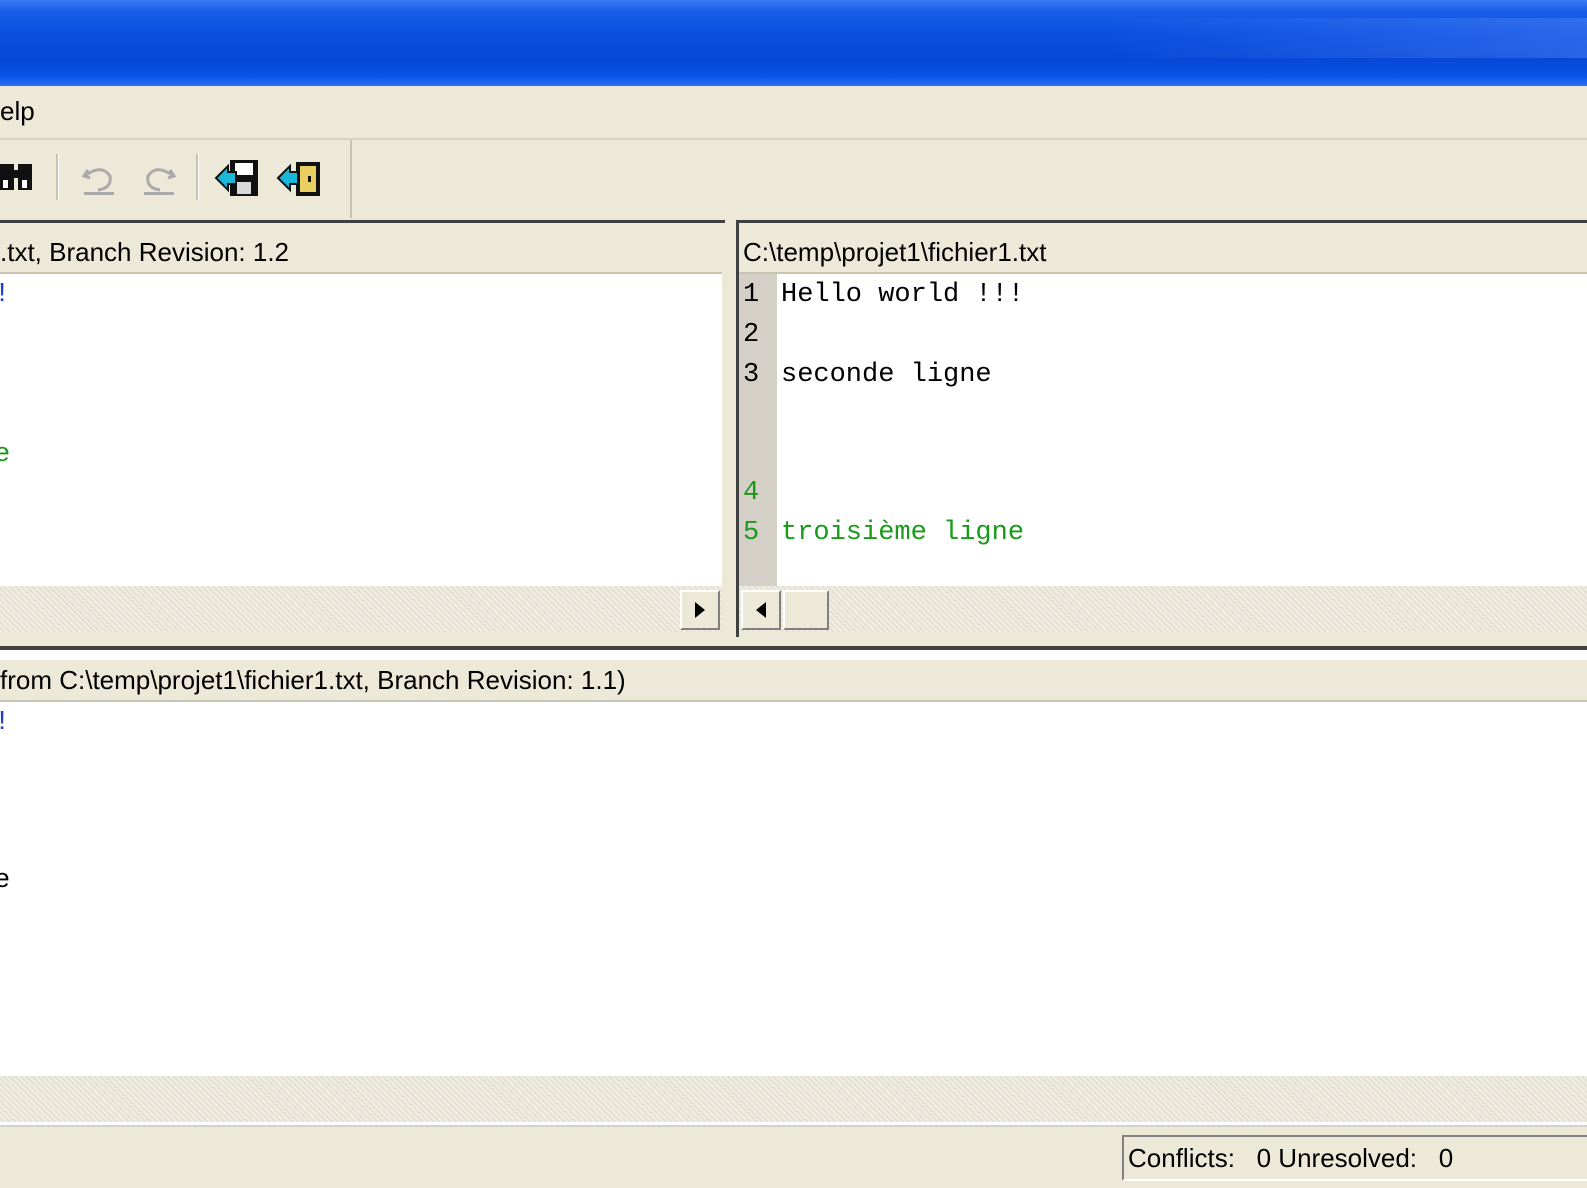 This screenshot has width=1587, height=1188. Describe the element at coordinates (1347, 38) in the screenshot. I see `title-bar-shine` at that location.